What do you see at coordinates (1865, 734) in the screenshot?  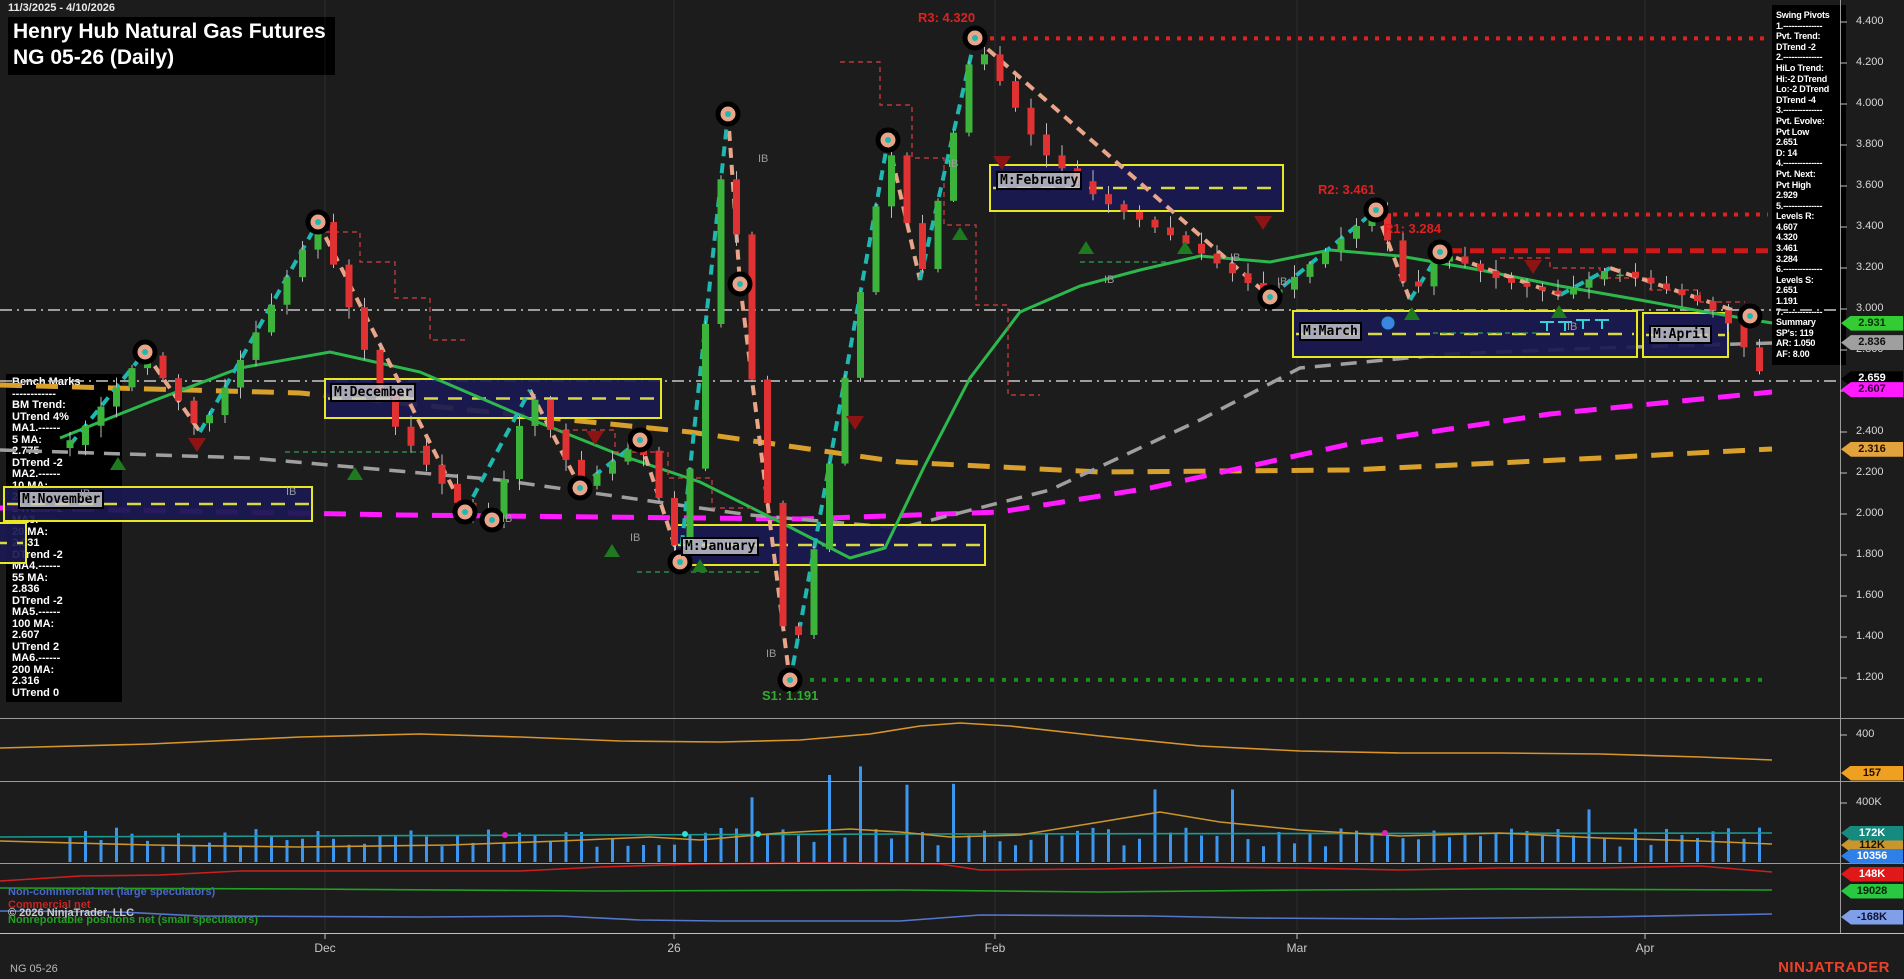 I see `panel-tick-label: 400` at bounding box center [1865, 734].